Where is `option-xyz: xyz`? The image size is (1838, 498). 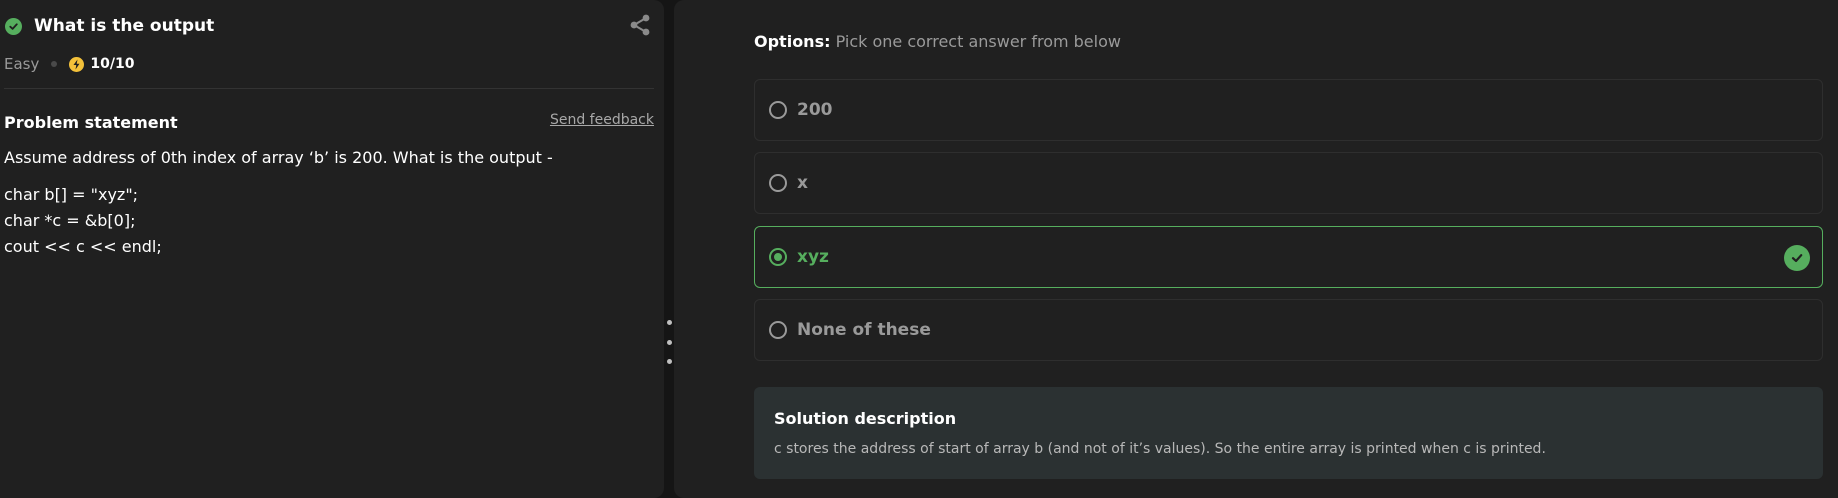 option-xyz: xyz is located at coordinates (1288, 257).